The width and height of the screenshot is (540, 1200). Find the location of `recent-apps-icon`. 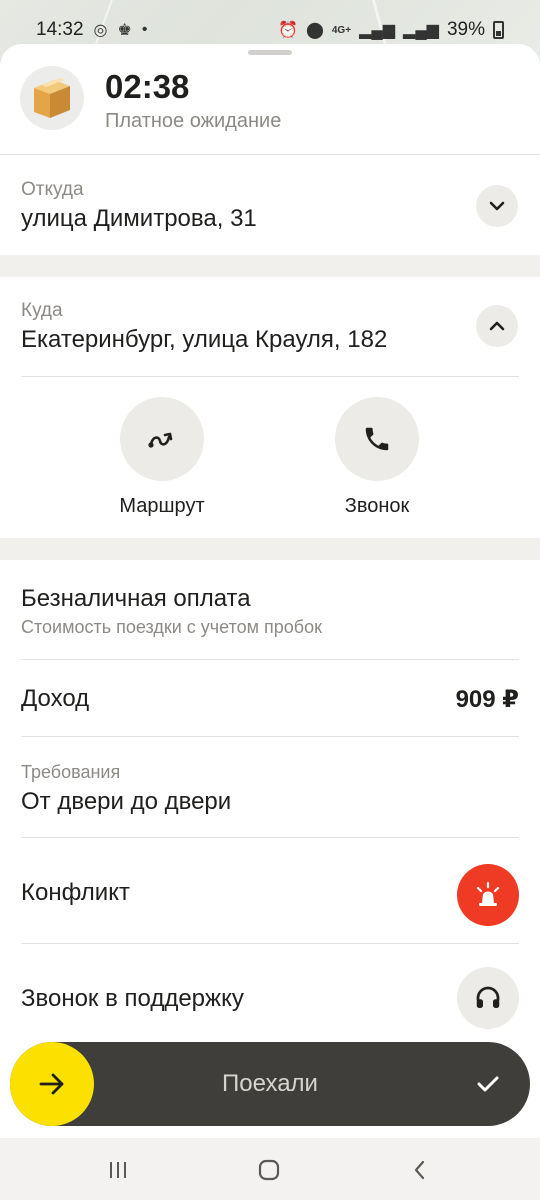

recent-apps-icon is located at coordinates (118, 1170).